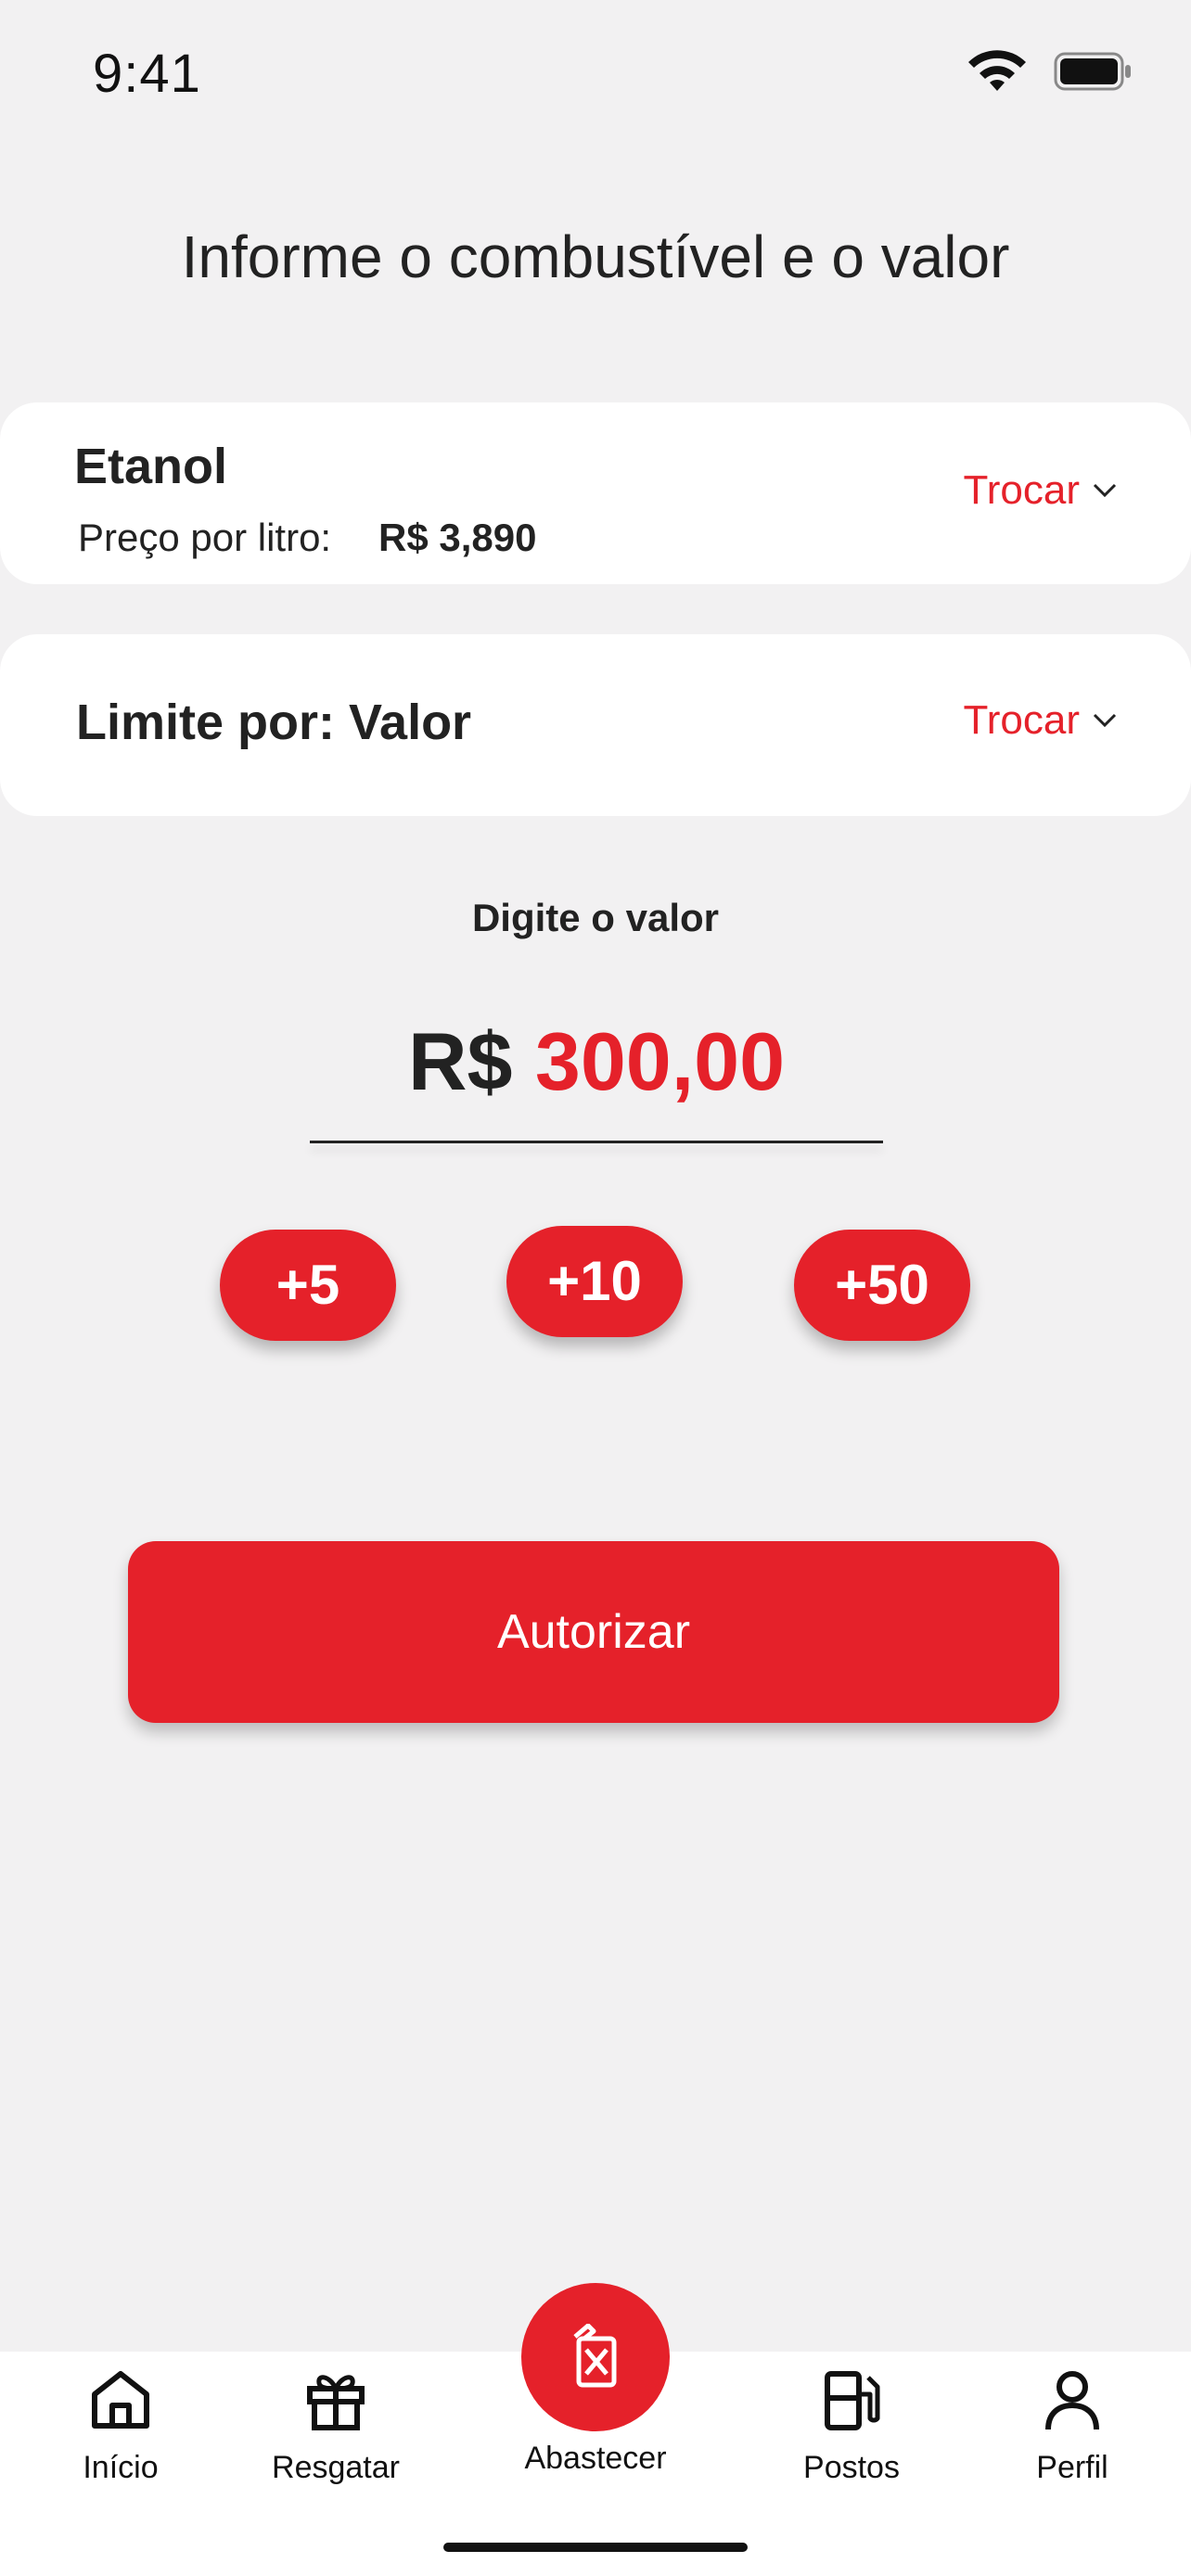 The width and height of the screenshot is (1191, 2576). I want to click on amount-value: 300,00, so click(660, 1061).